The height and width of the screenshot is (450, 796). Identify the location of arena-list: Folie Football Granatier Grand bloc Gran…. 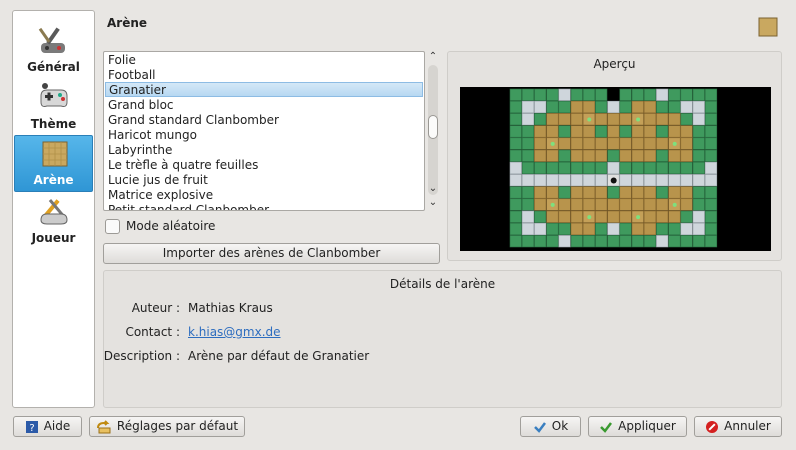
(264, 131).